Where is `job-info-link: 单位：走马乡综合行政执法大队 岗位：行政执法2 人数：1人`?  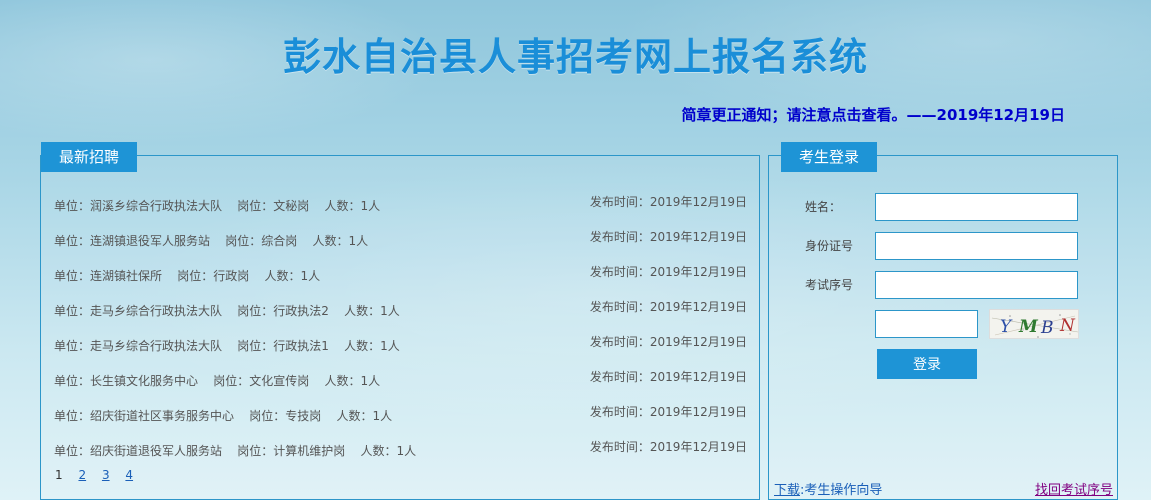
job-info-link: 单位：走马乡综合行政执法大队 岗位：行政执法2 人数：1人 is located at coordinates (227, 311).